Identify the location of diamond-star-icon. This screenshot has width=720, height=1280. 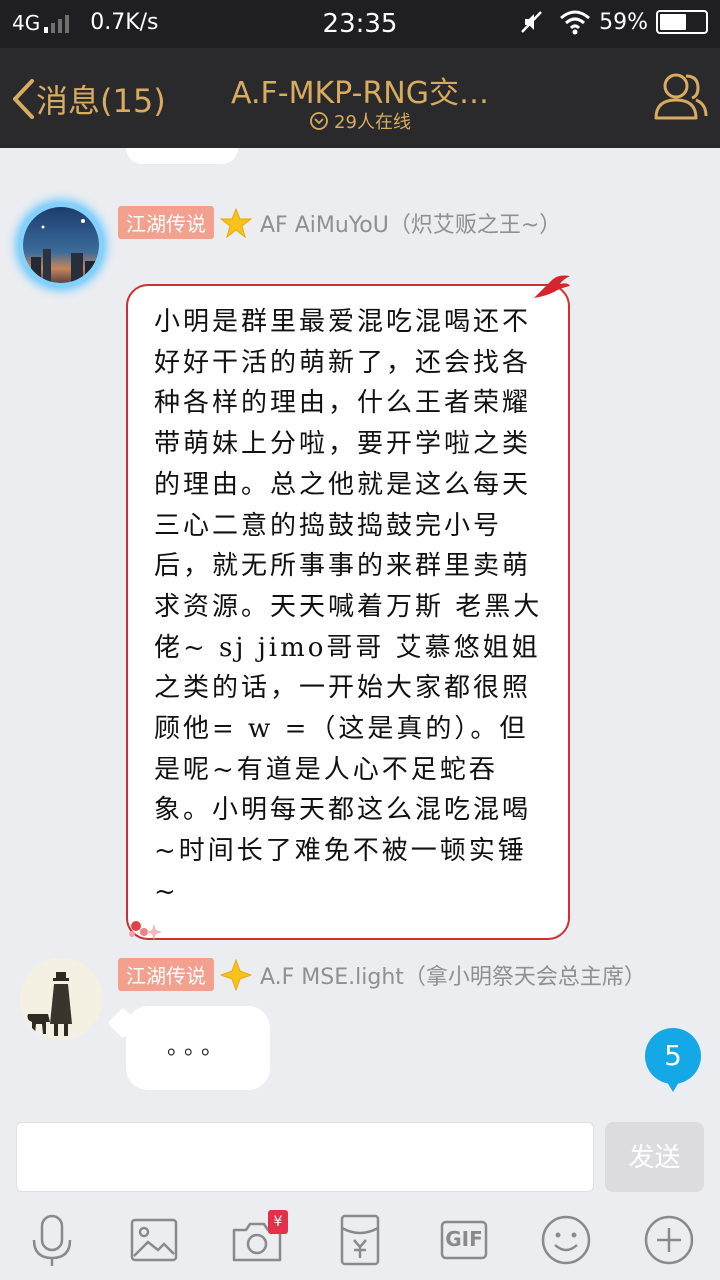
(236, 974).